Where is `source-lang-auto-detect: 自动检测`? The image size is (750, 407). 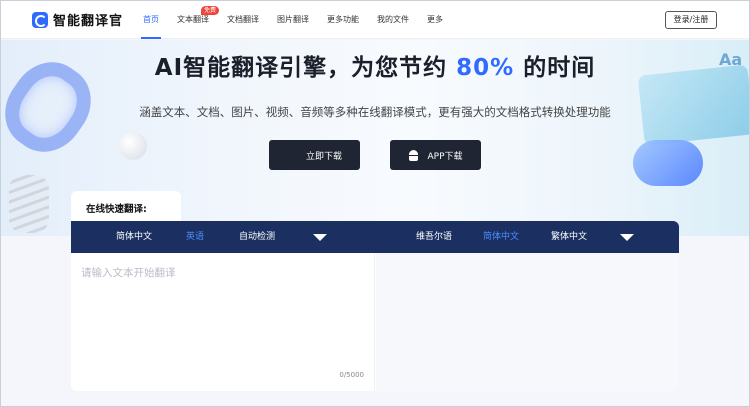 source-lang-auto-detect: 自动检测 is located at coordinates (257, 237).